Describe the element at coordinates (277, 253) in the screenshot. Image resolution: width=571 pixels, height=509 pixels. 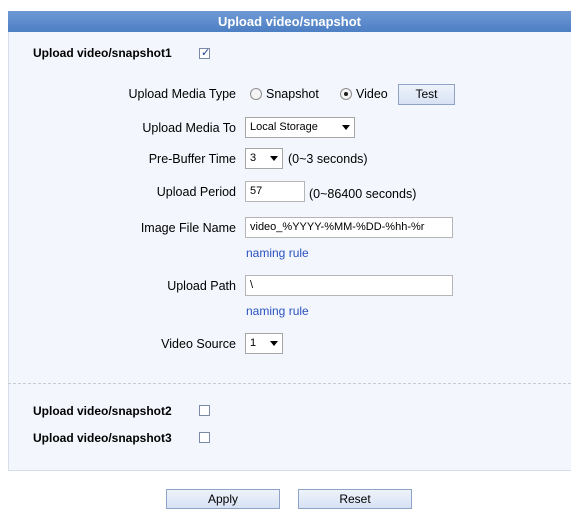
I see `image-naming-rule-link: naming rule` at that location.